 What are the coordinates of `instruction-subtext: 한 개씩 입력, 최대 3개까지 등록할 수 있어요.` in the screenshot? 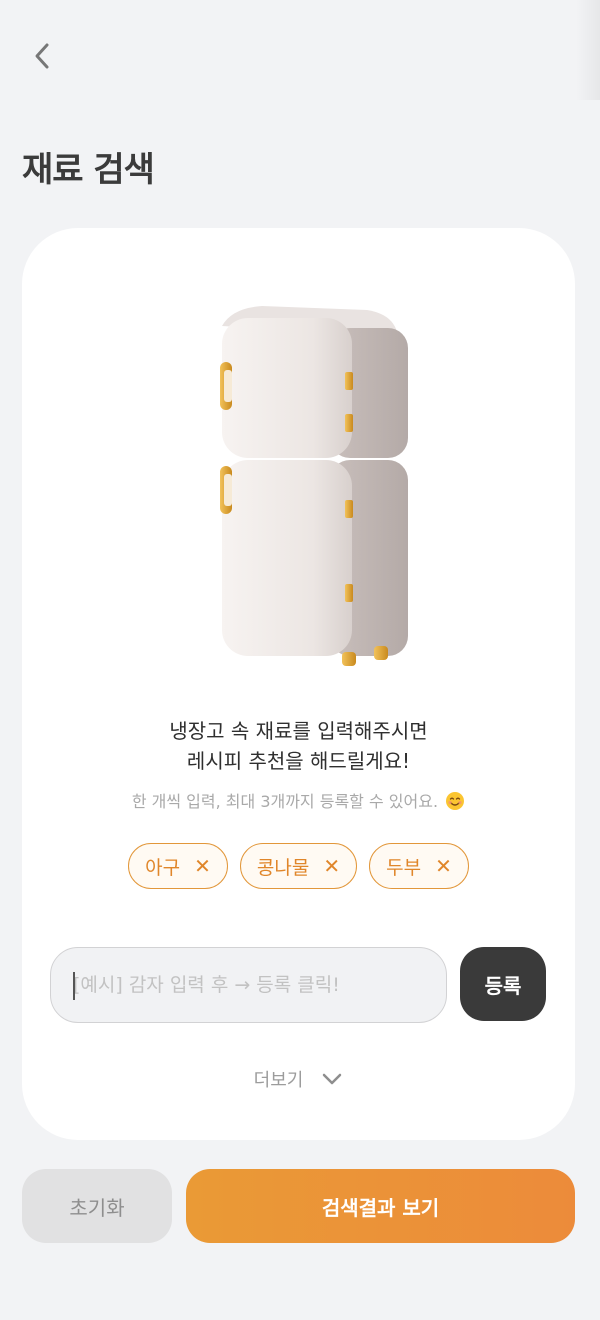 It's located at (298, 800).